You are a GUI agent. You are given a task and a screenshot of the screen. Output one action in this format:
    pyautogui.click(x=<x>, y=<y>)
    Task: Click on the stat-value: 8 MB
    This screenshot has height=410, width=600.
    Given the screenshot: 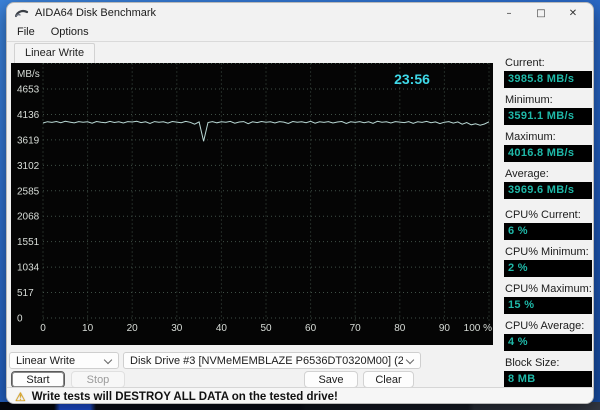 What is the action you would take?
    pyautogui.click(x=548, y=379)
    